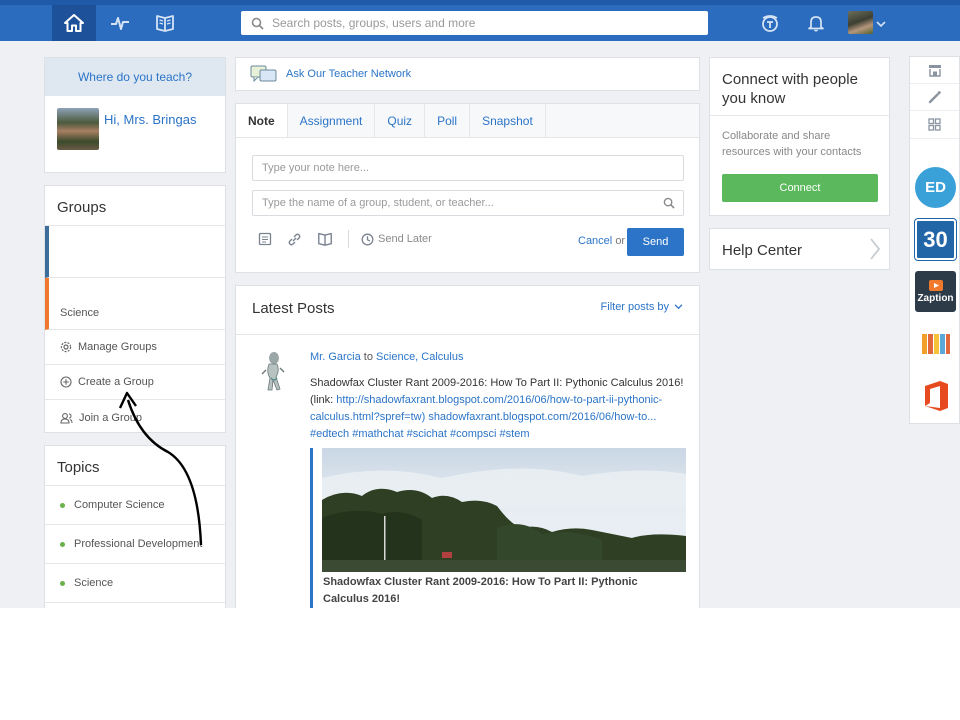  What do you see at coordinates (405, 239) in the screenshot?
I see `send-later-label: Send Later` at bounding box center [405, 239].